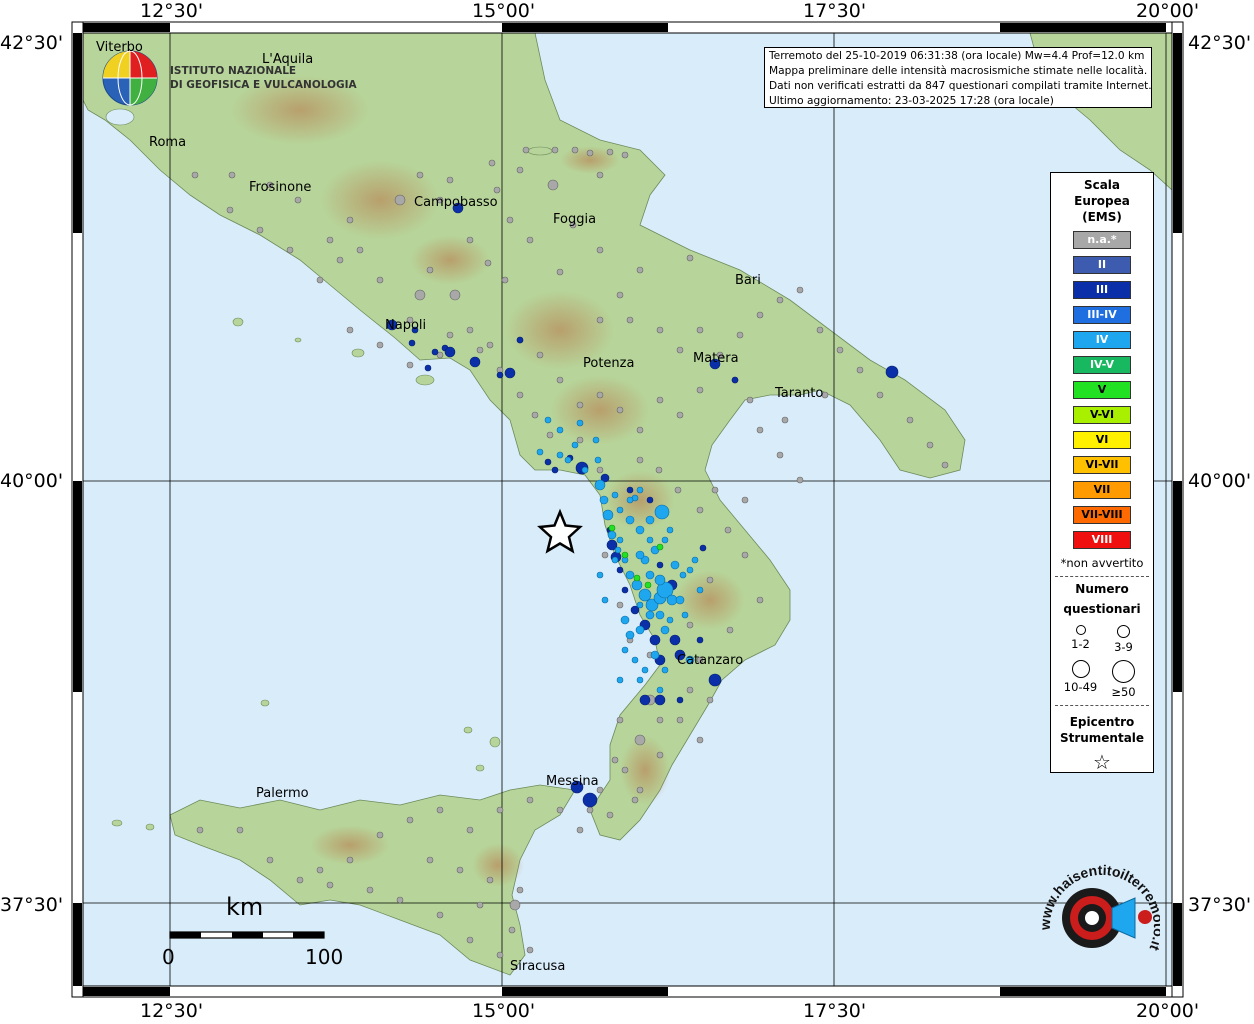 The width and height of the screenshot is (1254, 1024). What do you see at coordinates (1220, 481) in the screenshot?
I see `coord-right-2: 40°00'` at bounding box center [1220, 481].